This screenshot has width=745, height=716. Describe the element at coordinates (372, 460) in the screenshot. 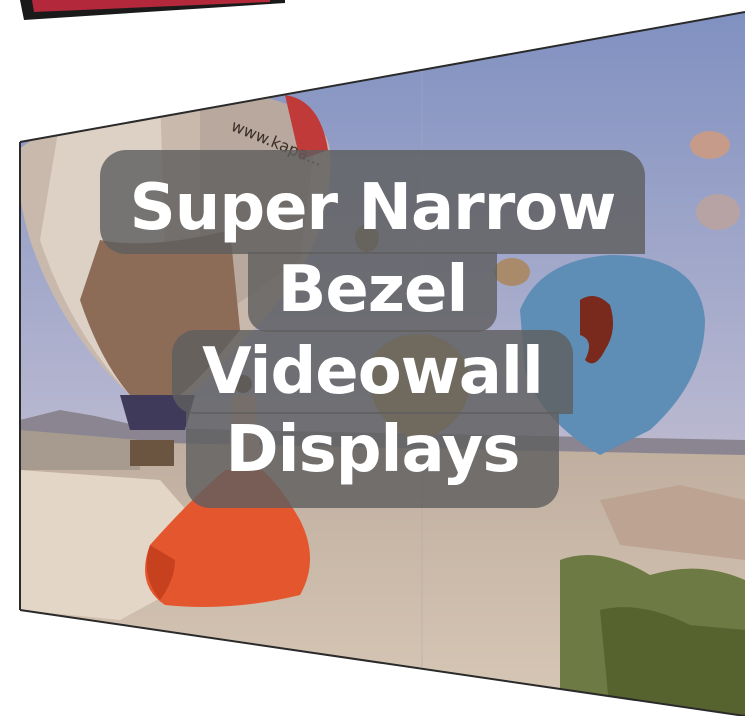

I see `headline-line-4: Displays` at that location.